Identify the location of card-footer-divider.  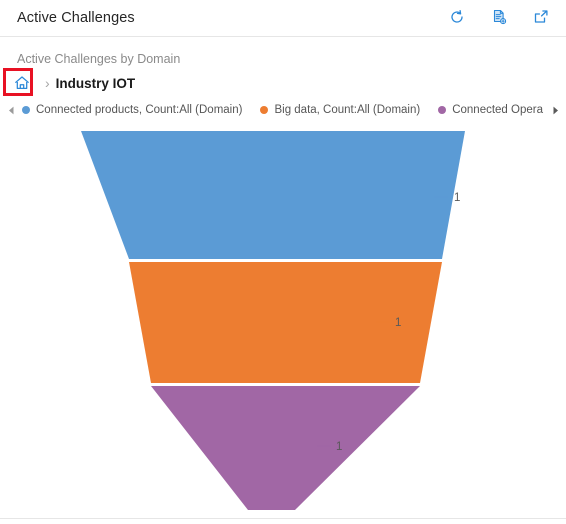
(283, 518).